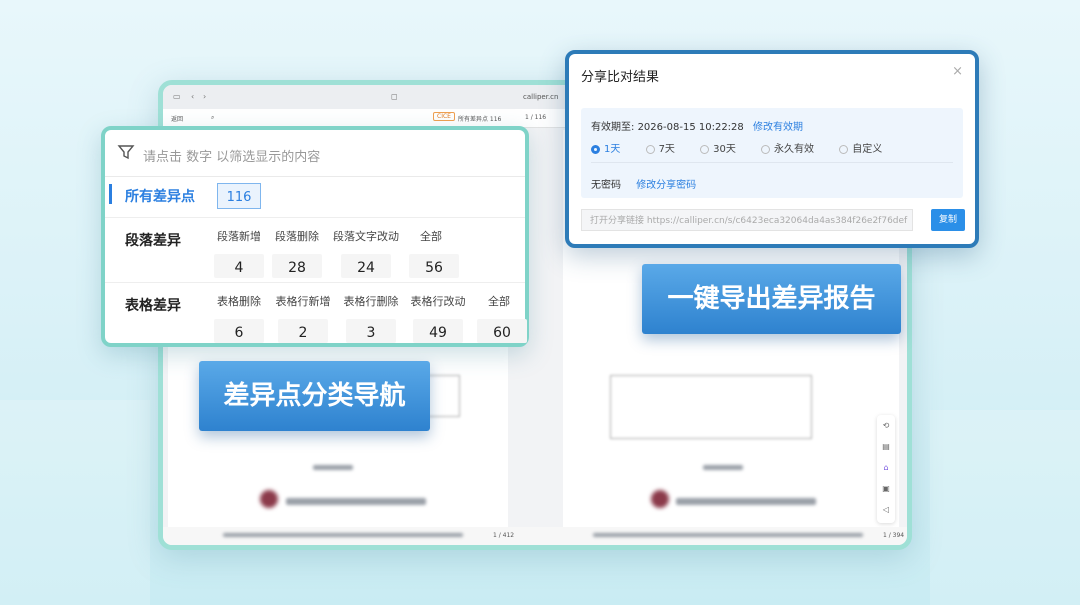  Describe the element at coordinates (535, 536) in the screenshot. I see `status-bar: 1 / 412 1 / 394` at that location.